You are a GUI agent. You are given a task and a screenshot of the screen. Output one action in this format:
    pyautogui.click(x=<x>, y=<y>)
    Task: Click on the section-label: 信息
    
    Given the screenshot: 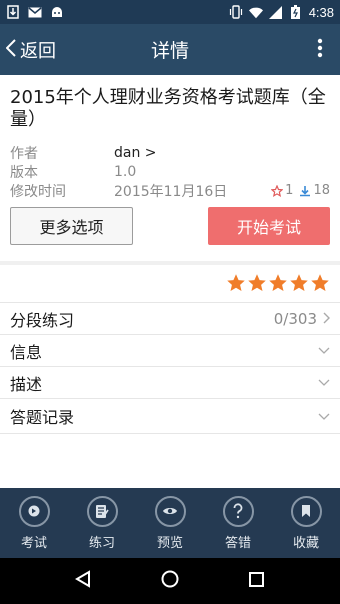 What is the action you would take?
    pyautogui.click(x=26, y=352)
    